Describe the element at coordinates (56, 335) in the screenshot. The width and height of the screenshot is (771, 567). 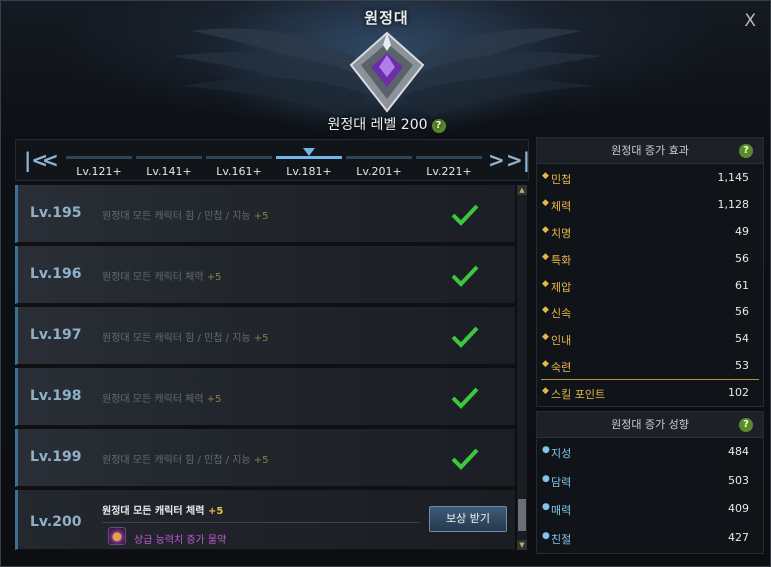
I see `level-number: Lv.197` at that location.